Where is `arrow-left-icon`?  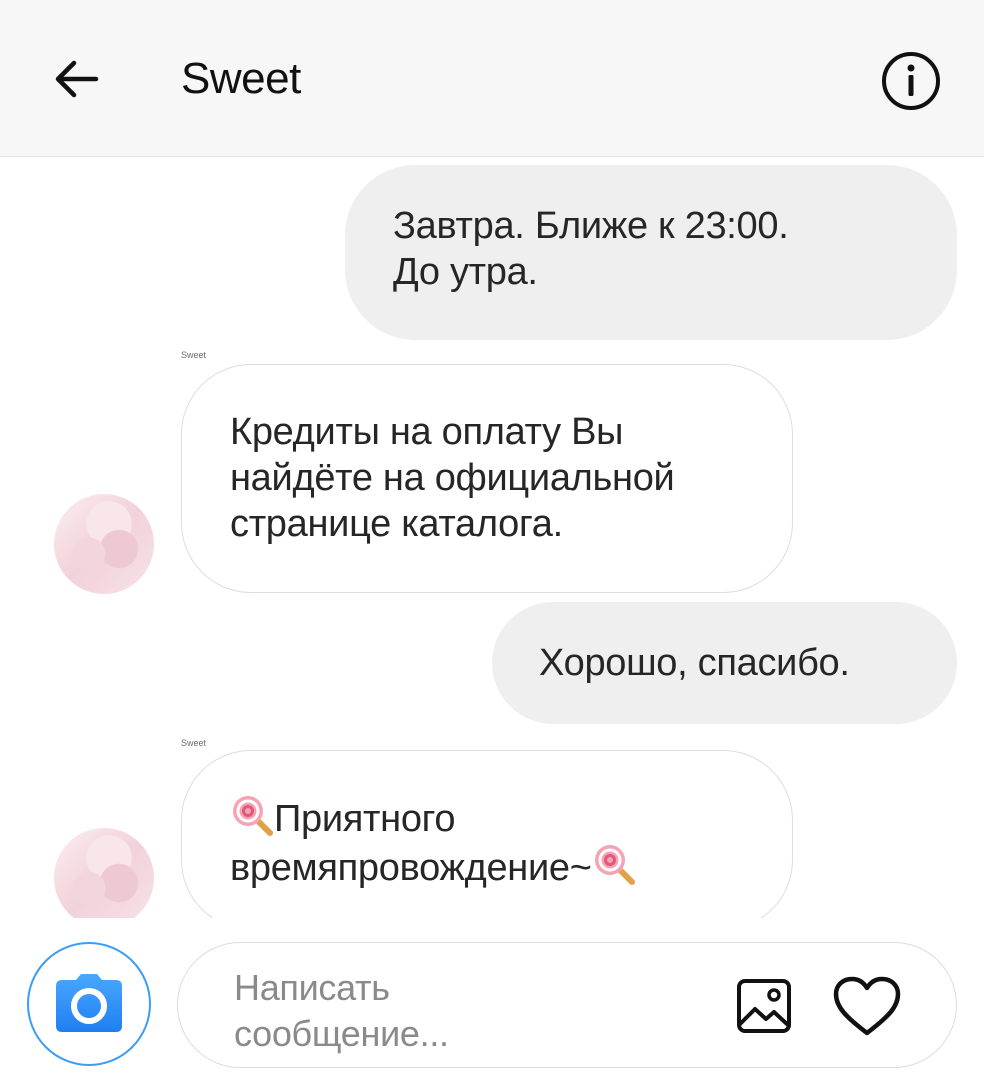 arrow-left-icon is located at coordinates (77, 79).